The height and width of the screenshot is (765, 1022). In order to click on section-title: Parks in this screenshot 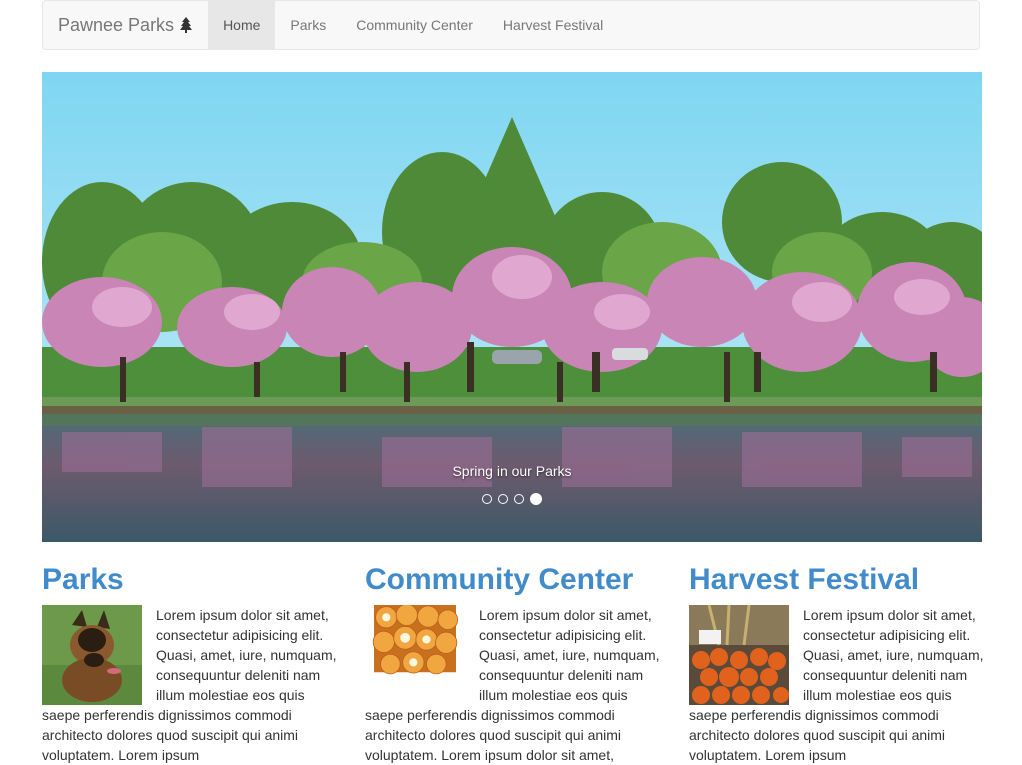, I will do `click(189, 580)`.